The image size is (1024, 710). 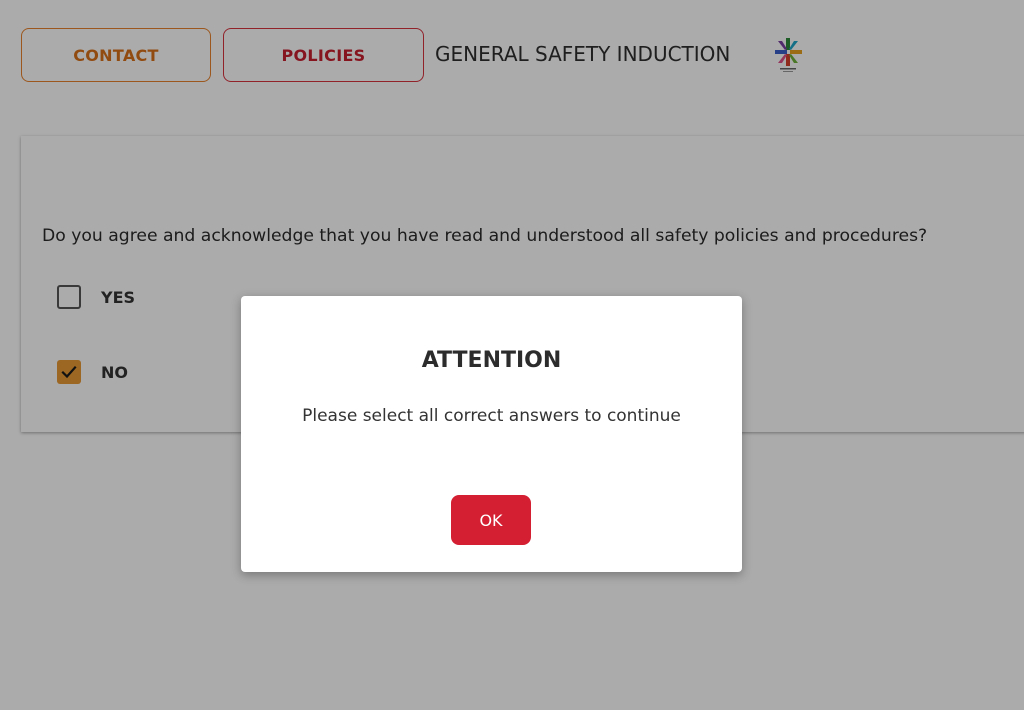 I want to click on dialog-title: ATTENTION, so click(x=491, y=360).